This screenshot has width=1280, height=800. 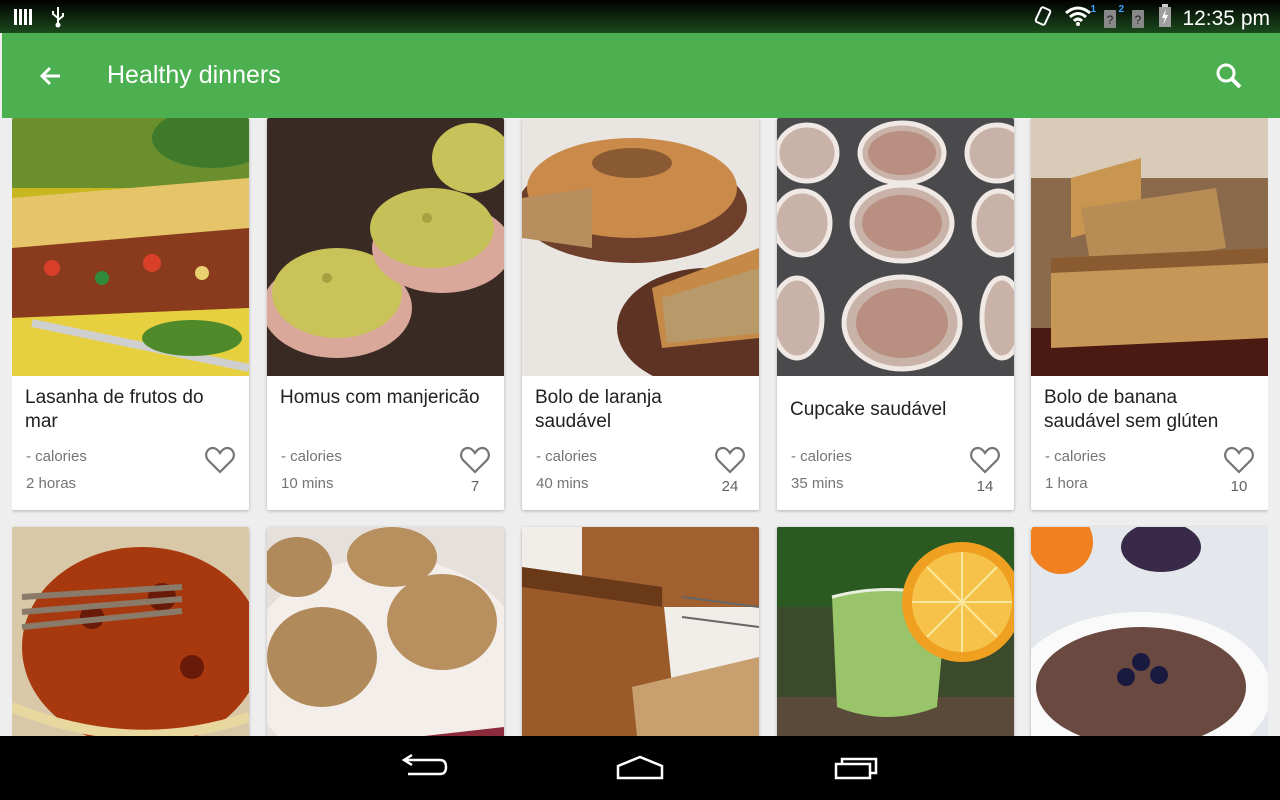 I want to click on system-nav-bar, so click(x=640, y=768).